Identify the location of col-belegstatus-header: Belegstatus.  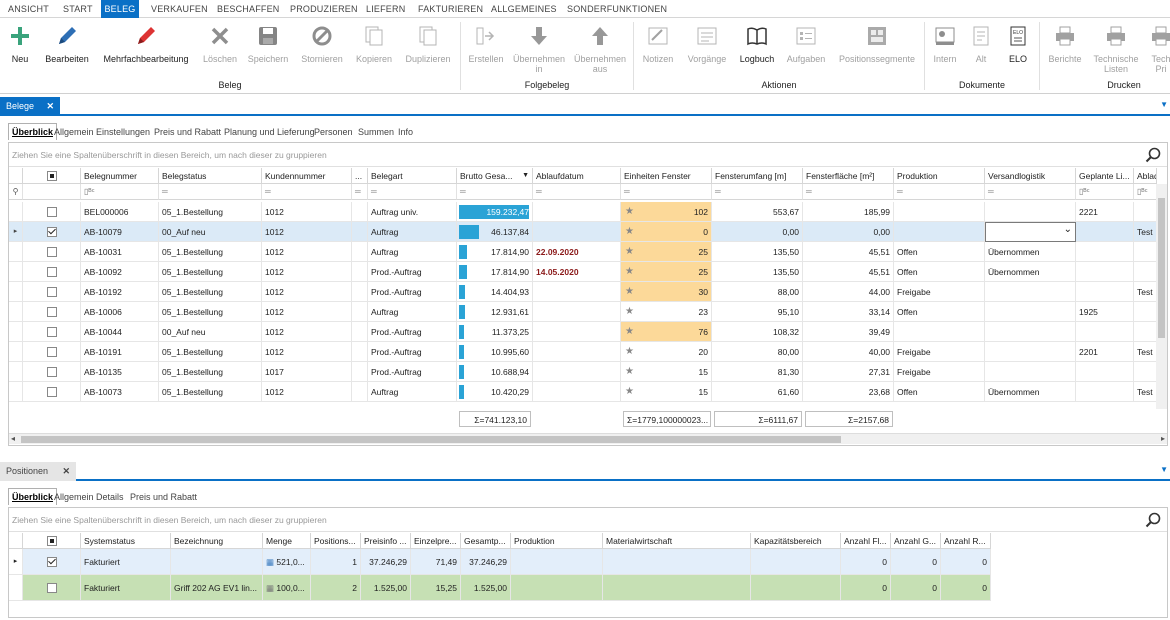
(210, 176).